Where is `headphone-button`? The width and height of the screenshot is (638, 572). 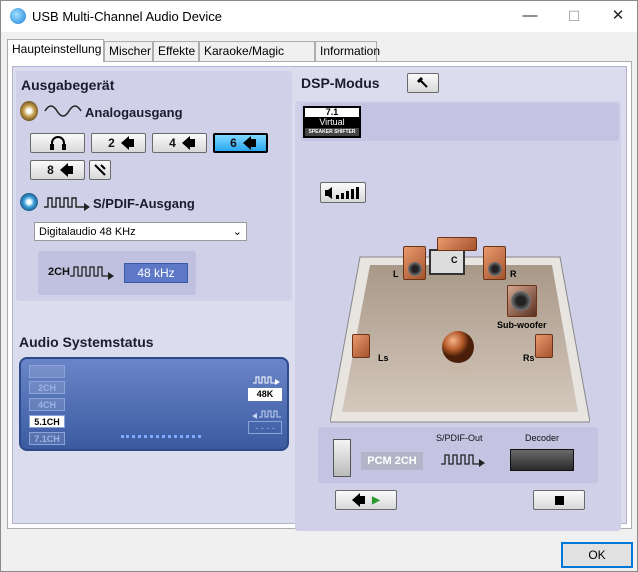
headphone-button is located at coordinates (57, 143).